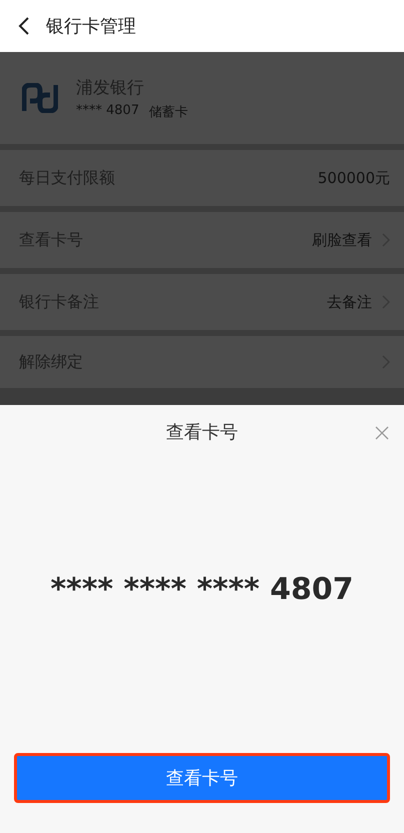  I want to click on page-title: 银行卡管理, so click(91, 26).